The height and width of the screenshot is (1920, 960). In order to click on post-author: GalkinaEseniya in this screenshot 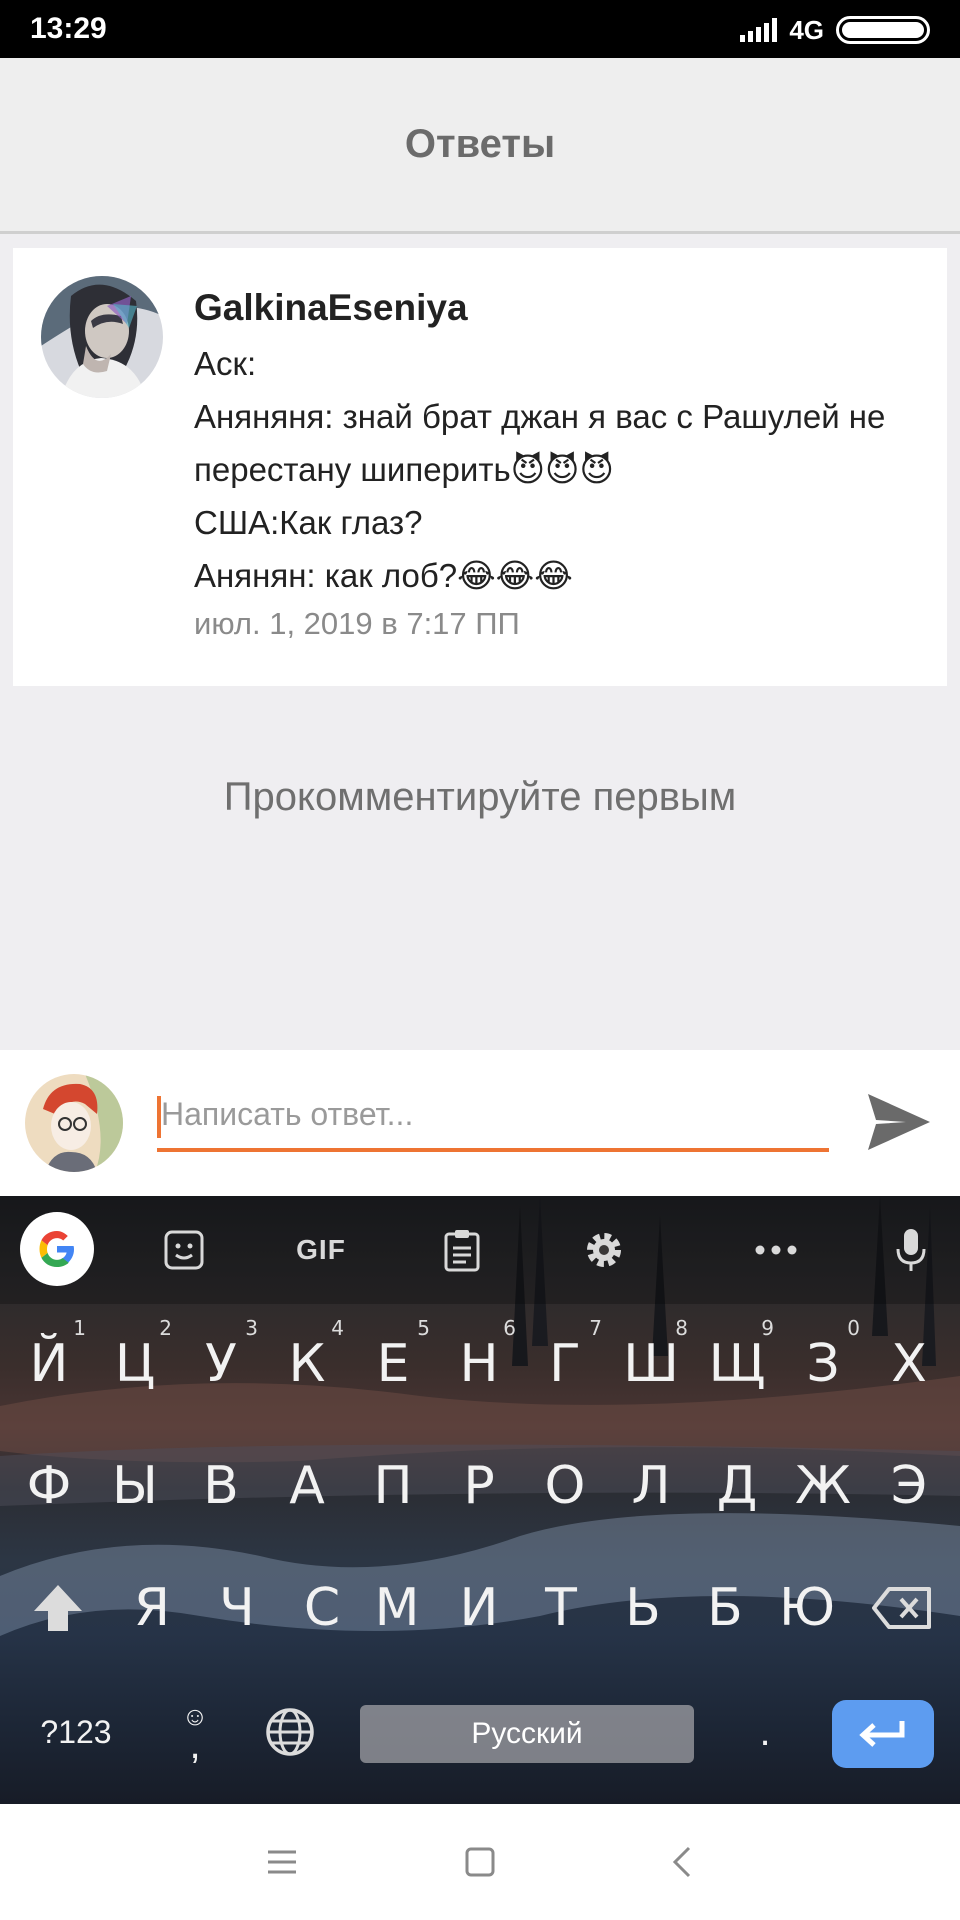, I will do `click(564, 308)`.